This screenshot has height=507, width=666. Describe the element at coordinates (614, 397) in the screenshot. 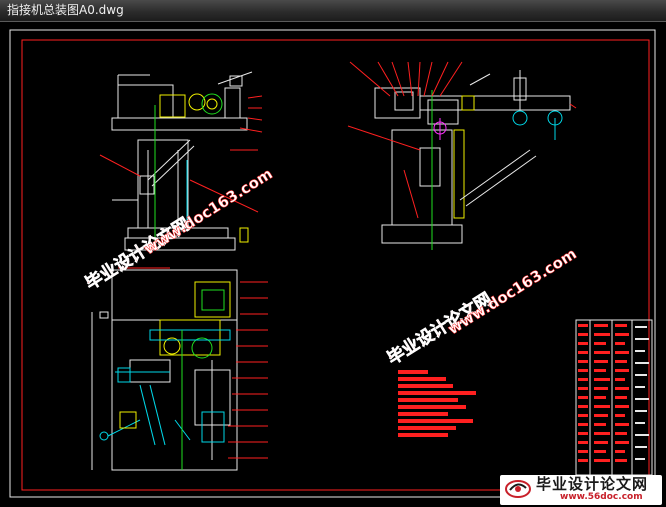

I see `bill-of-materials-table` at that location.